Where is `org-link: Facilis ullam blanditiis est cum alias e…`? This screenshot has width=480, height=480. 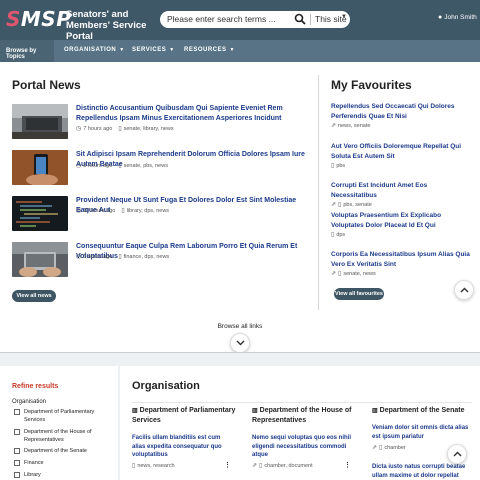
org-link: Facilis ullam blanditiis est cum alias e… is located at coordinates (182, 447).